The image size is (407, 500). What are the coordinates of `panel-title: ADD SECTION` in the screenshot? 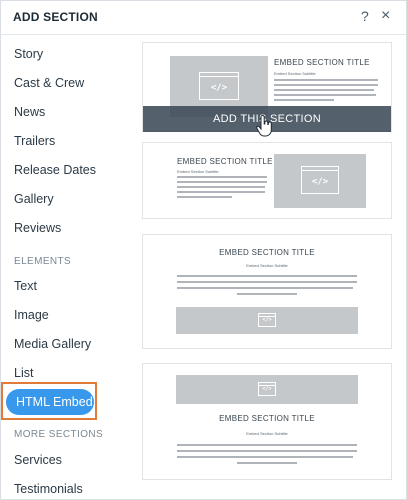 It's located at (55, 17).